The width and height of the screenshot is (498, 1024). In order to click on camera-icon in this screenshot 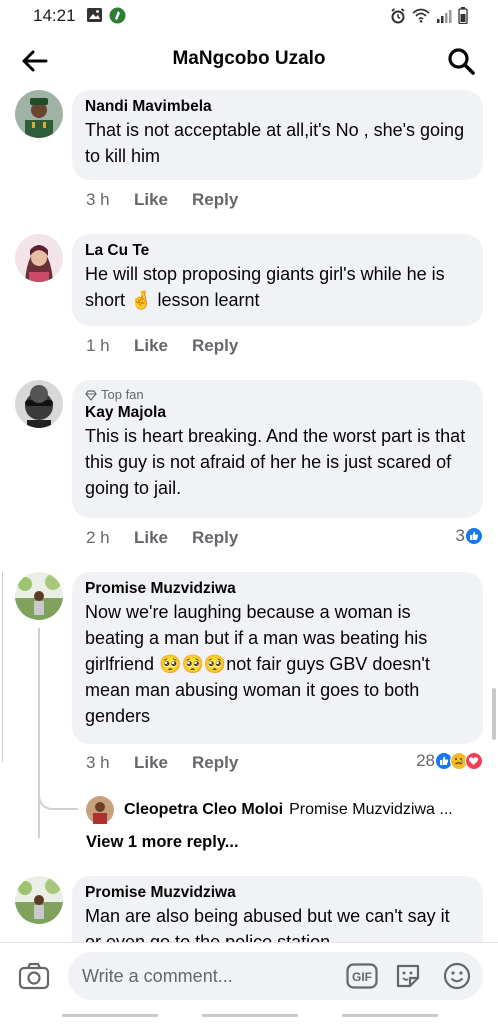, I will do `click(34, 976)`.